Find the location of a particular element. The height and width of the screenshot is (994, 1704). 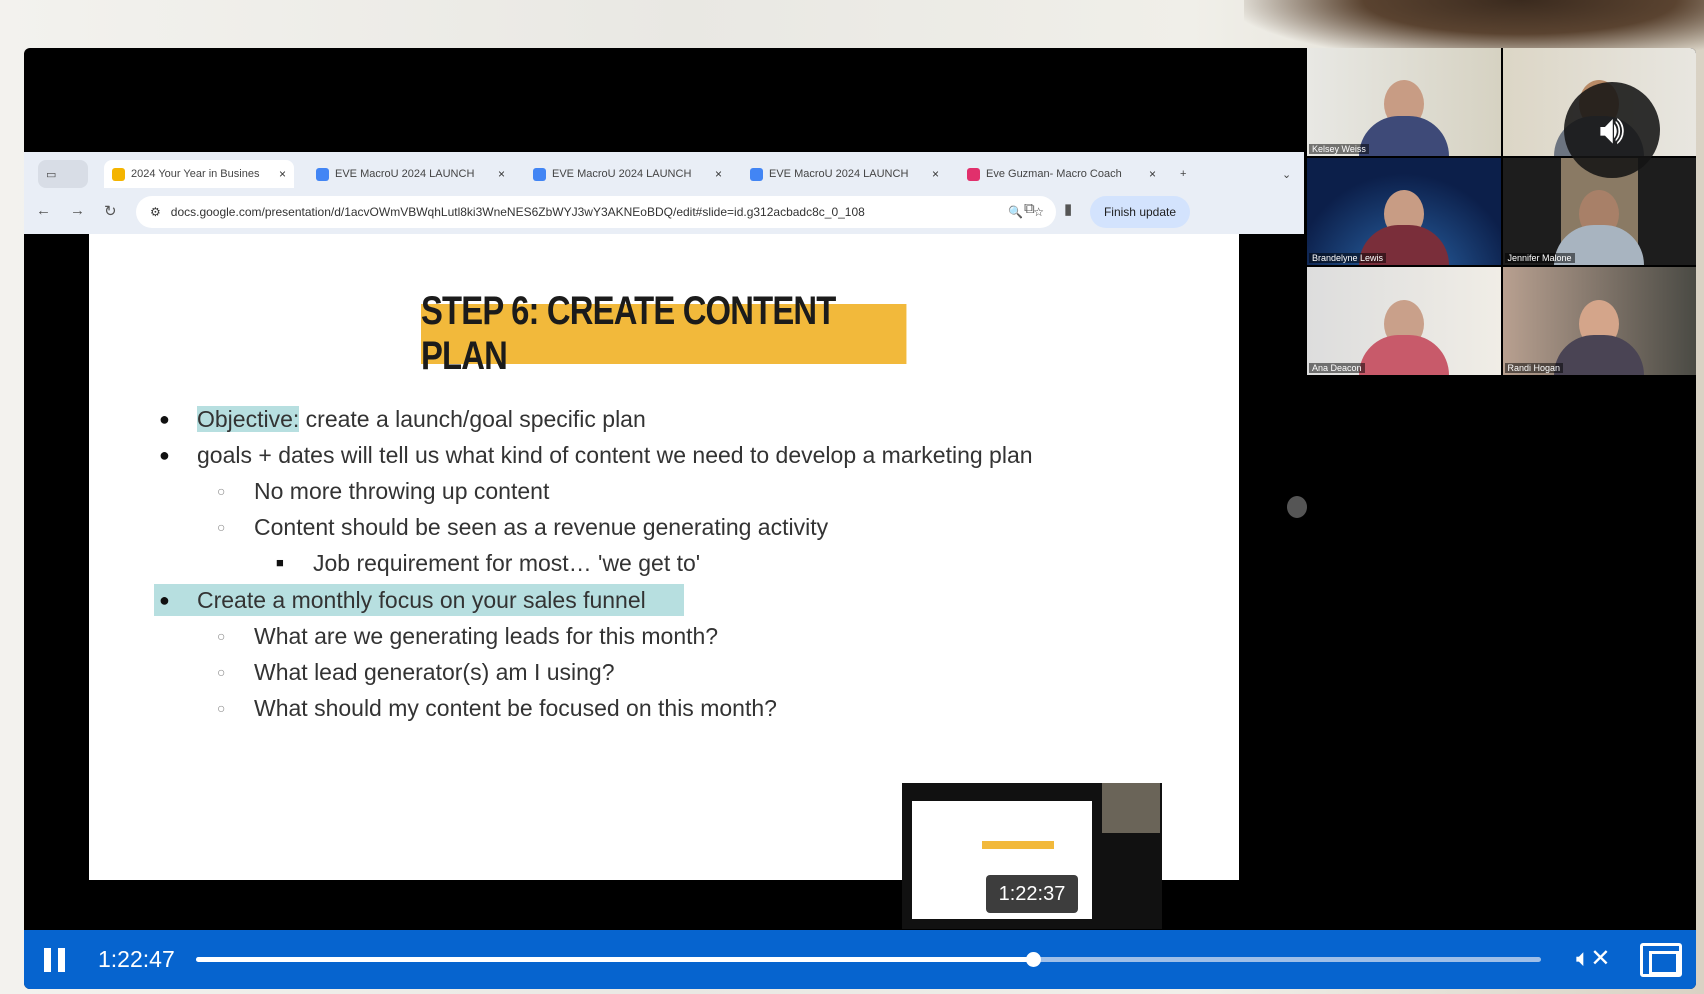

finish-update-label: Finish update is located at coordinates (1140, 212).